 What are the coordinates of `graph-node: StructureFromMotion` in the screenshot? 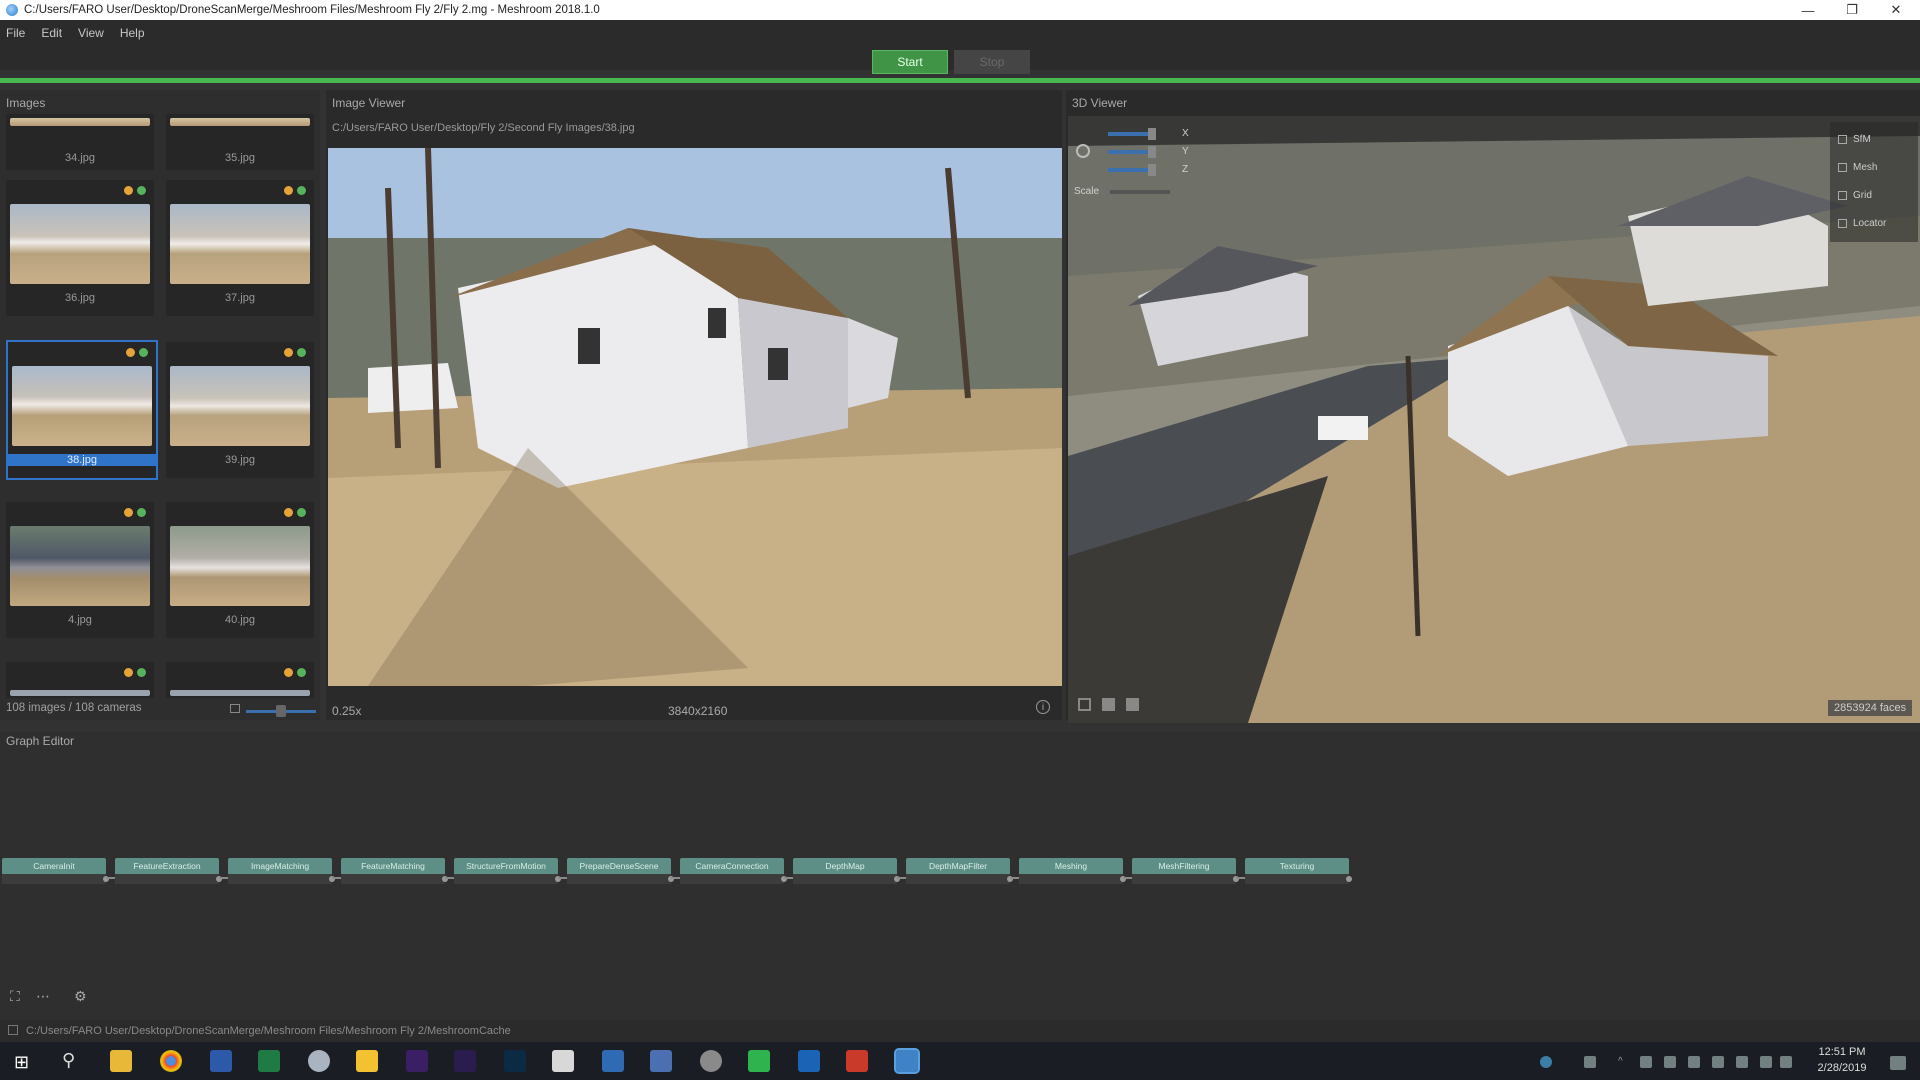 It's located at (507, 880).